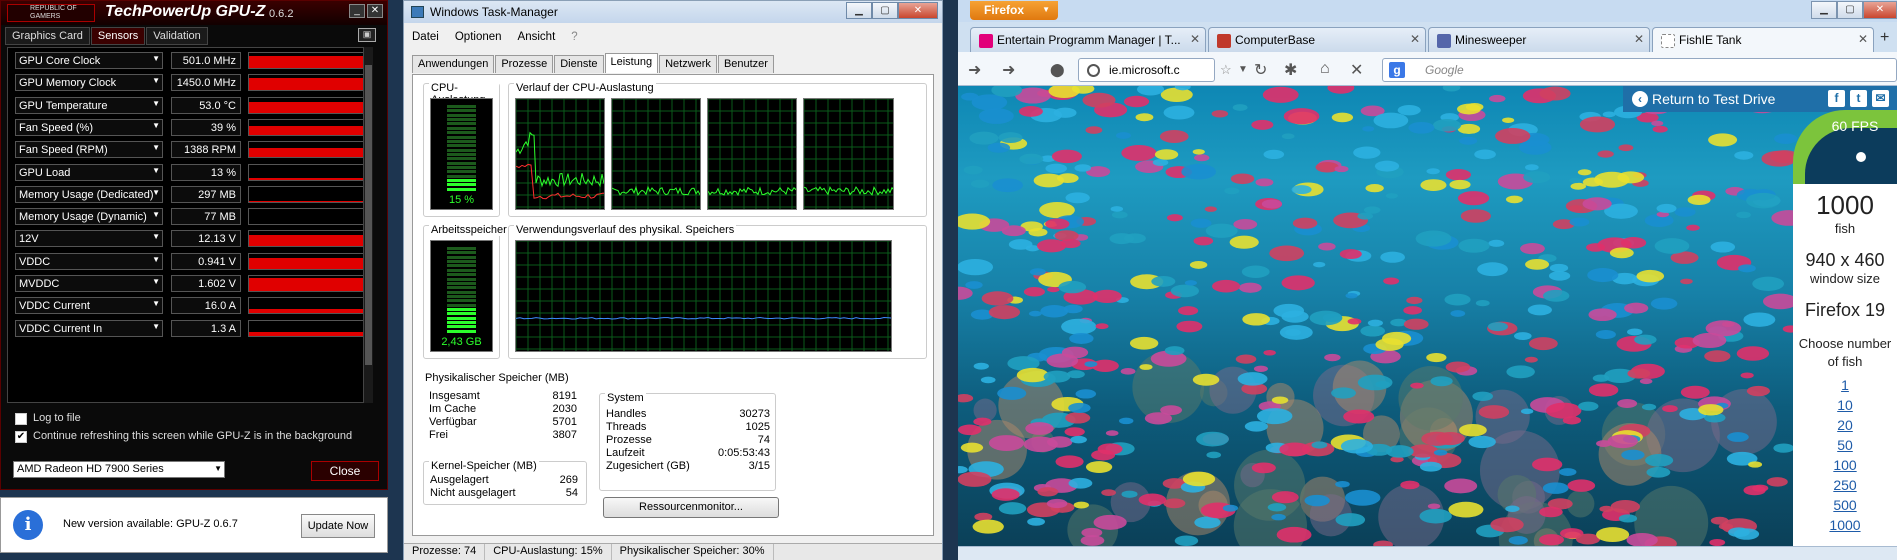  Describe the element at coordinates (1845, 425) in the screenshot. I see `fish-option-link: 20` at that location.